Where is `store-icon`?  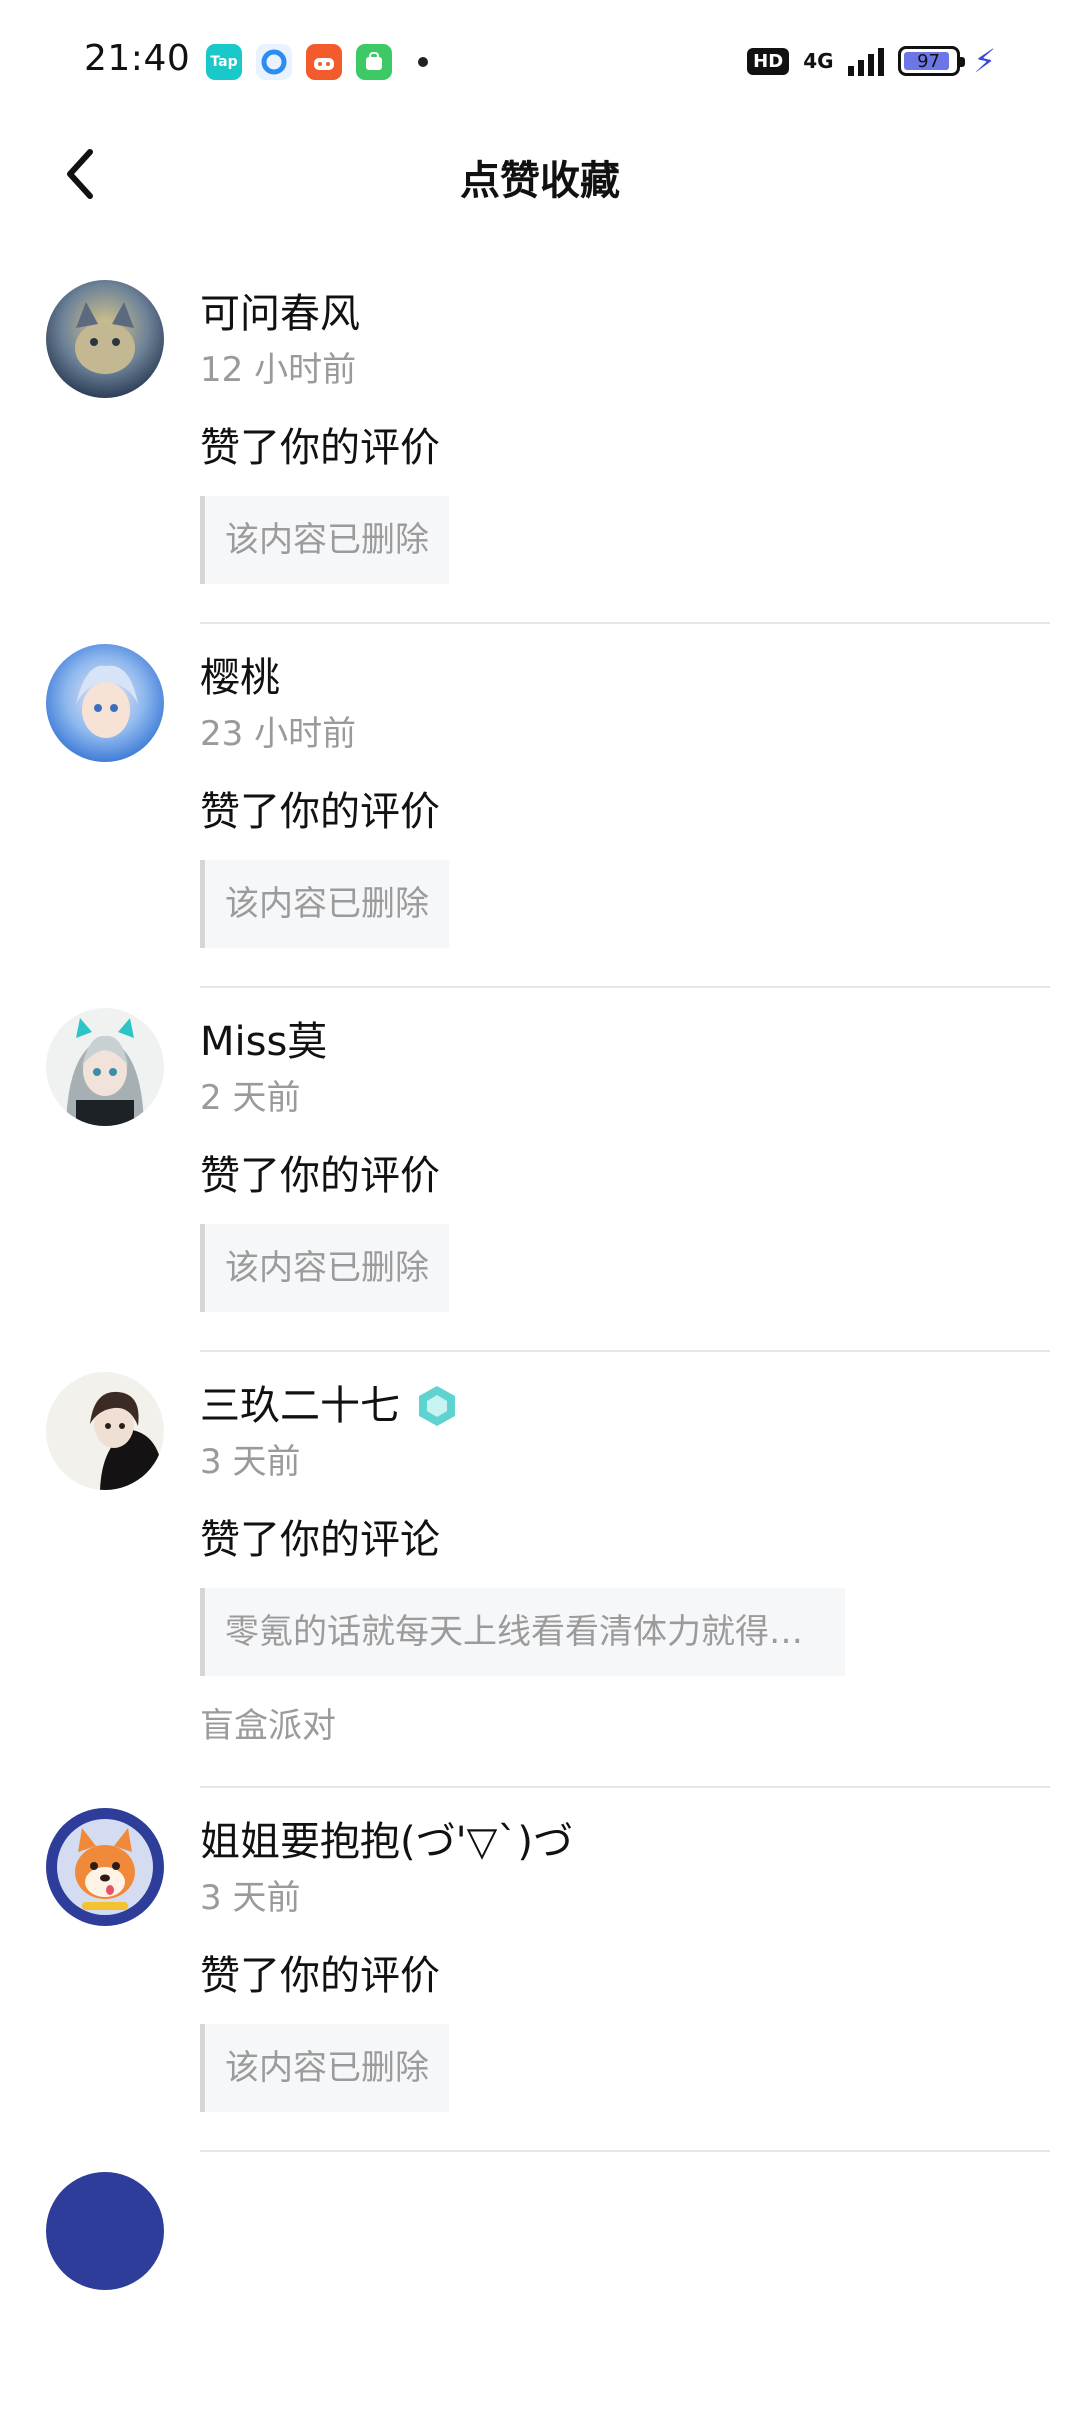
store-icon is located at coordinates (374, 62).